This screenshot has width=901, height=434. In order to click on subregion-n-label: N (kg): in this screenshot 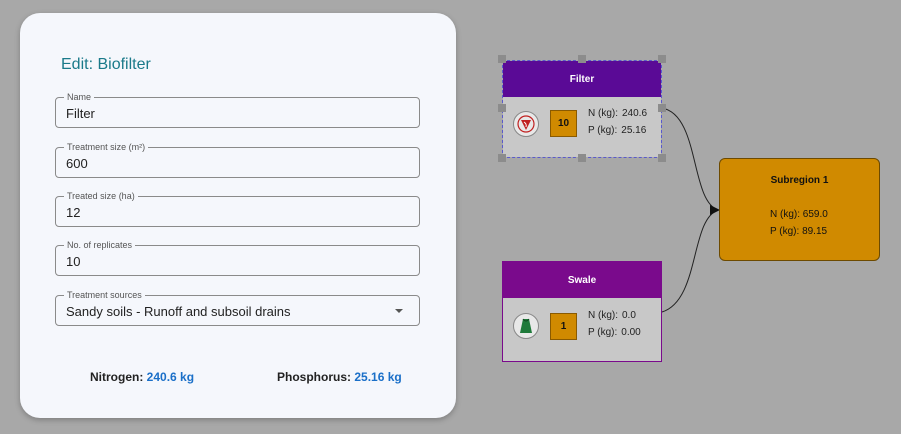, I will do `click(785, 214)`.